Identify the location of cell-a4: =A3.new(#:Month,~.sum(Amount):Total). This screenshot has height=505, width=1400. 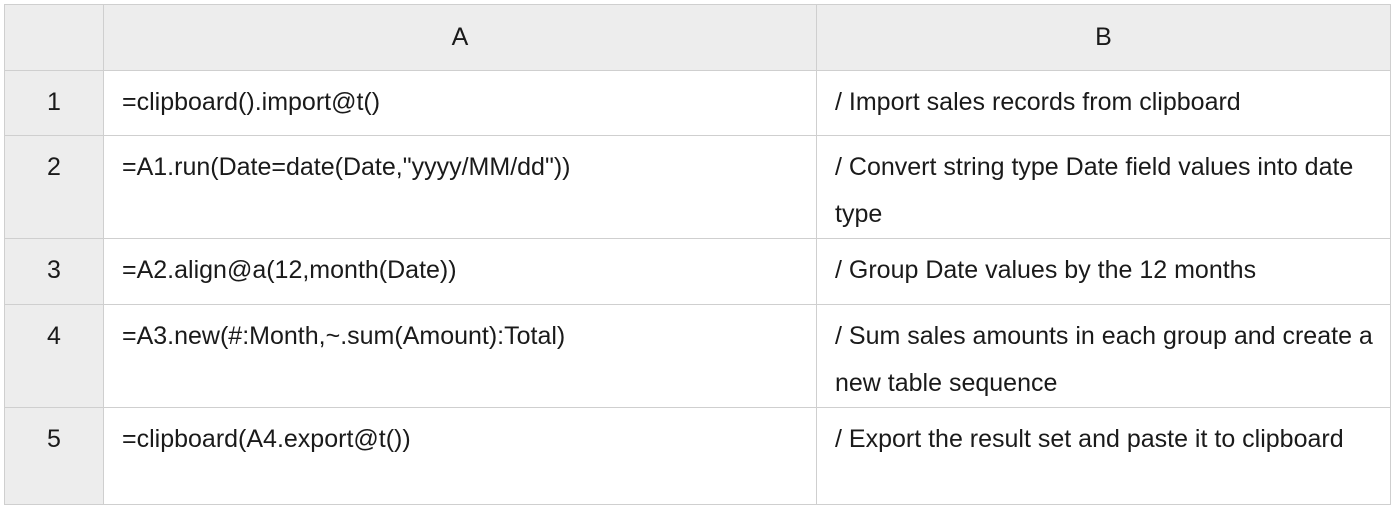
(460, 356).